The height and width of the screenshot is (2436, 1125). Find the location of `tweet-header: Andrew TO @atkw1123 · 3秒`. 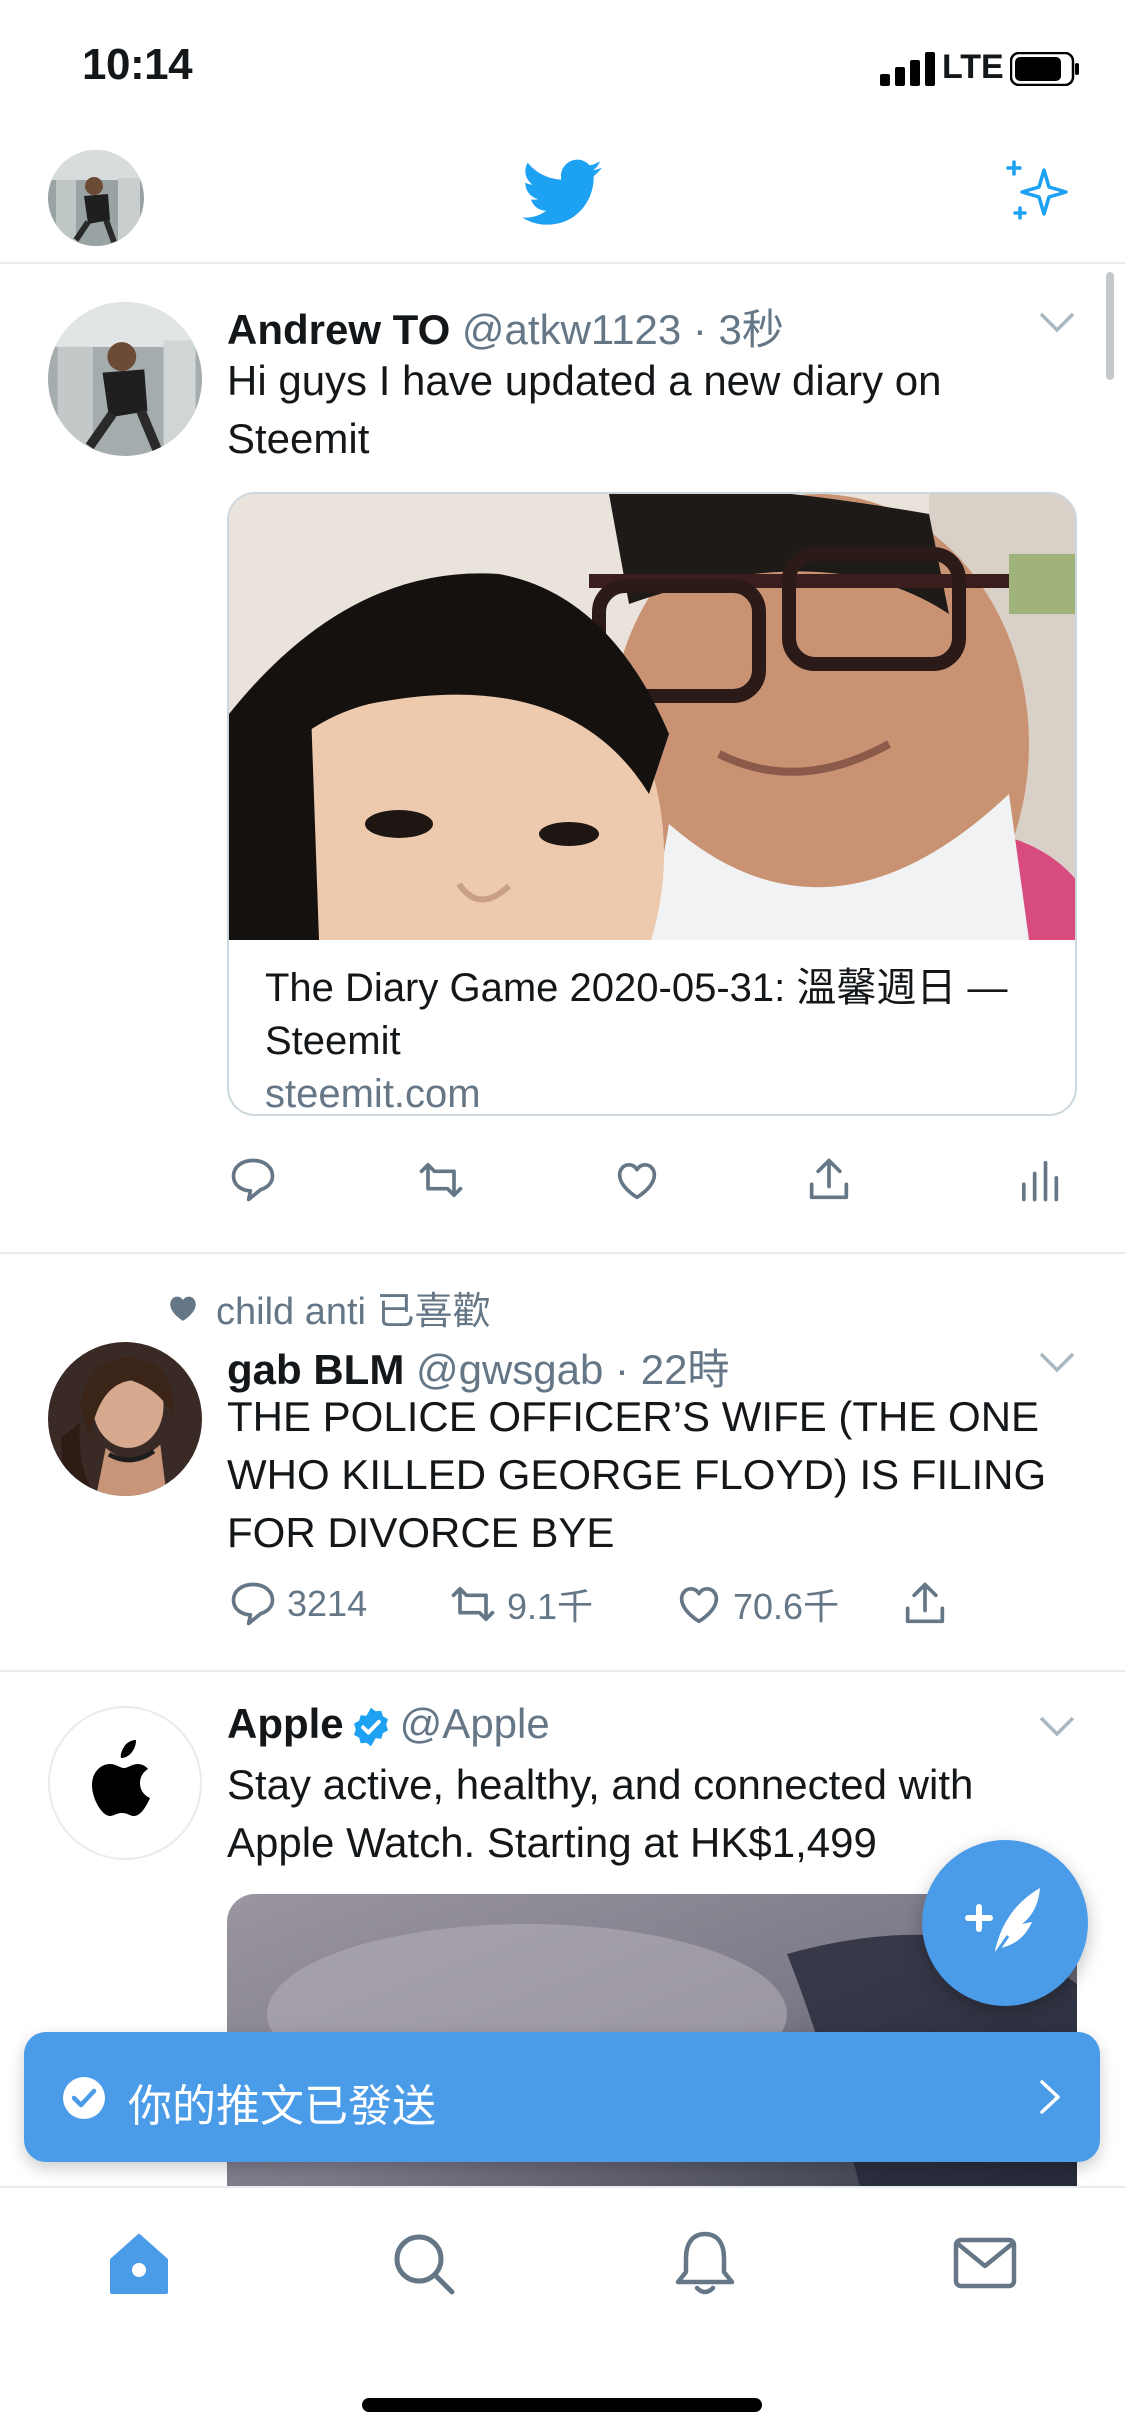

tweet-header: Andrew TO @atkw1123 · 3秒 is located at coordinates (505, 326).